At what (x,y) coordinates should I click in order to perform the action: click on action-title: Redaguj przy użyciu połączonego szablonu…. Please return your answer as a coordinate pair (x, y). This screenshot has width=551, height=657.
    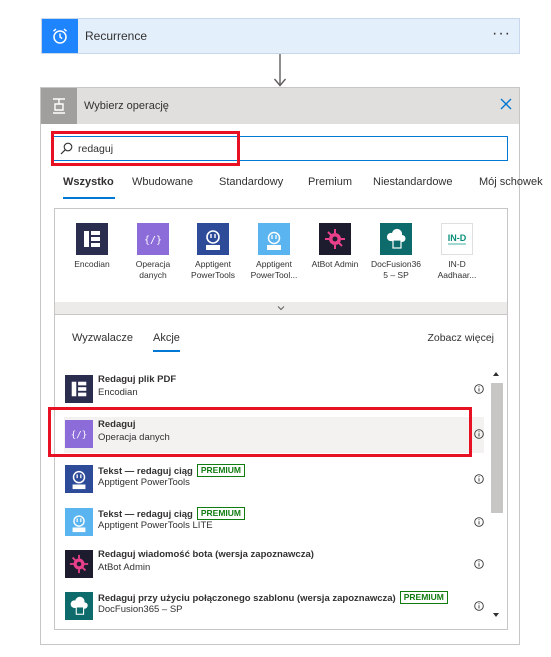
    Looking at the image, I should click on (273, 597).